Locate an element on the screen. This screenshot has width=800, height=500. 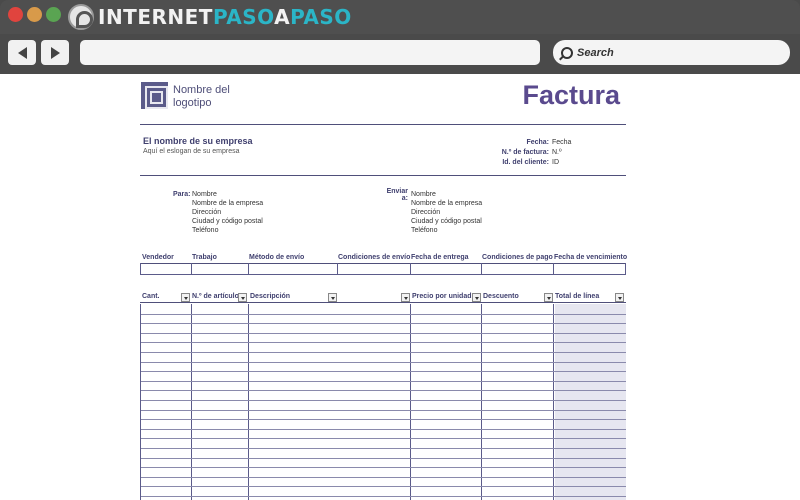
meta-row-date: Fecha is located at coordinates (560, 142).